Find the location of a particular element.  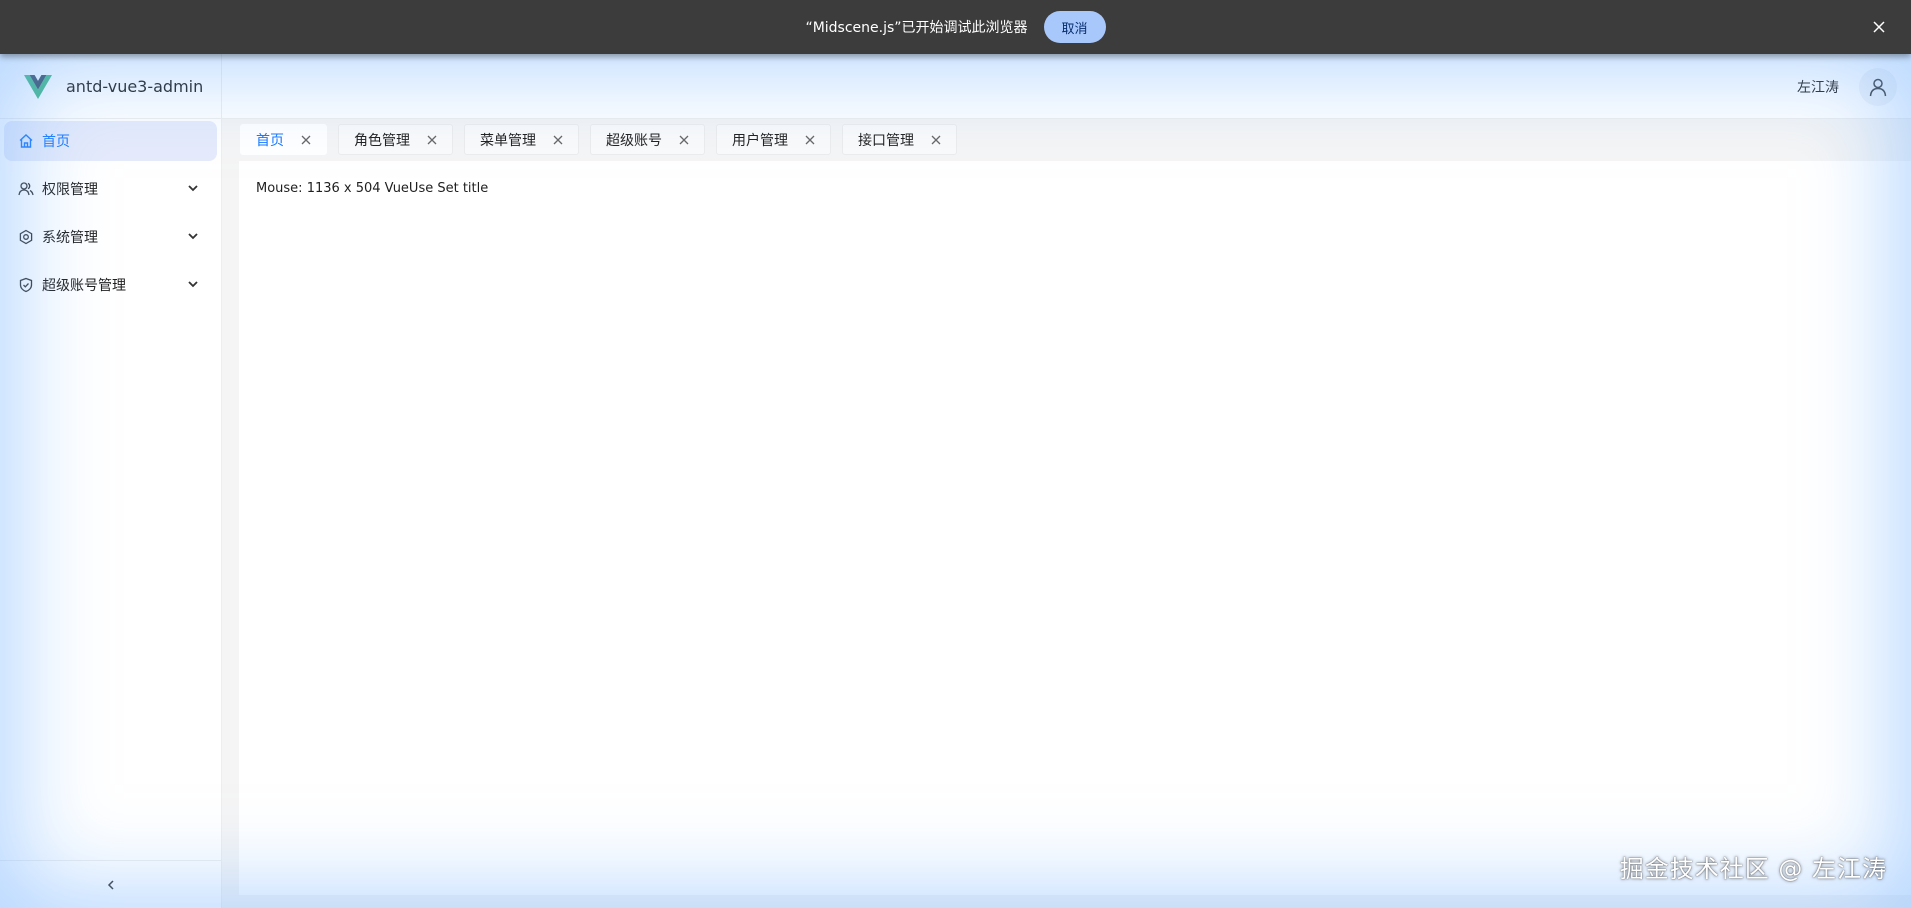

app-name: antd-vue3-admin is located at coordinates (135, 86).